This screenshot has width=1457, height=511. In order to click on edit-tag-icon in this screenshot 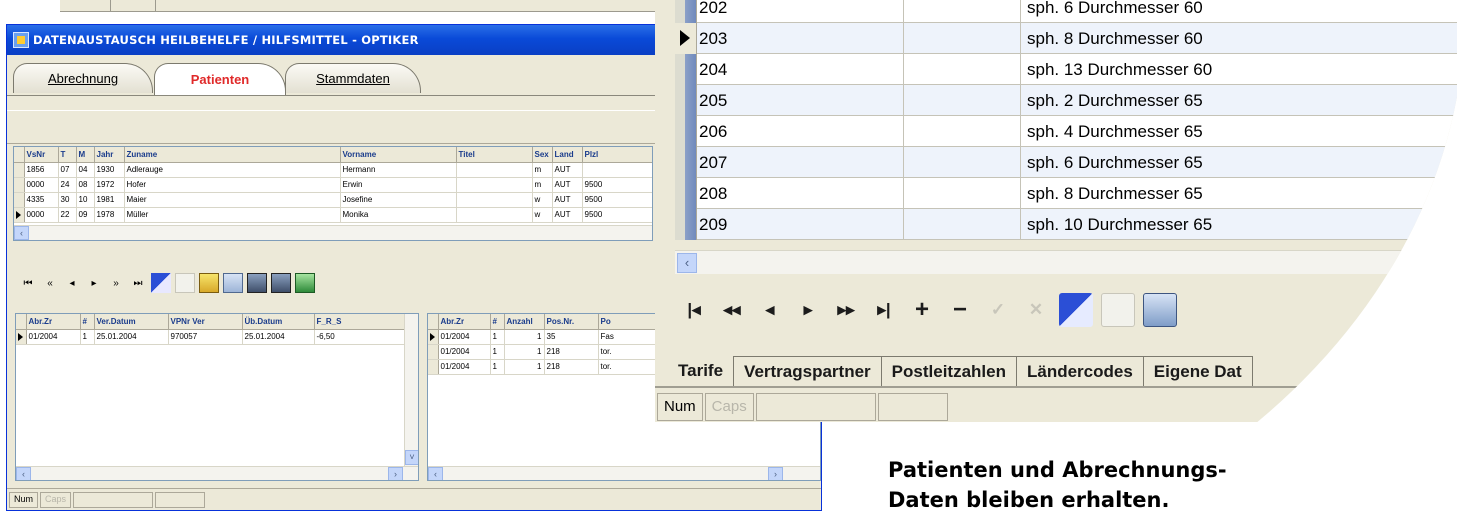, I will do `click(1076, 310)`.